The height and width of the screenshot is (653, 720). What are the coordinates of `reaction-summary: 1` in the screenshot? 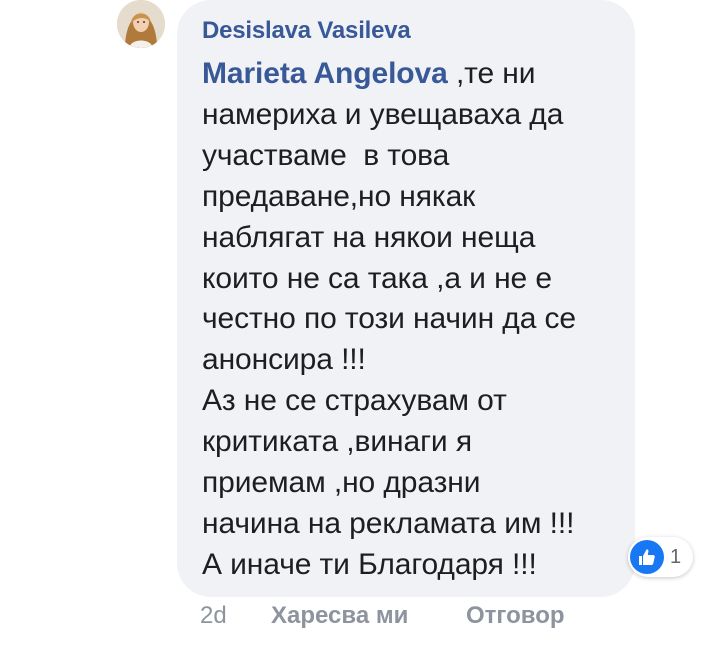 It's located at (661, 557).